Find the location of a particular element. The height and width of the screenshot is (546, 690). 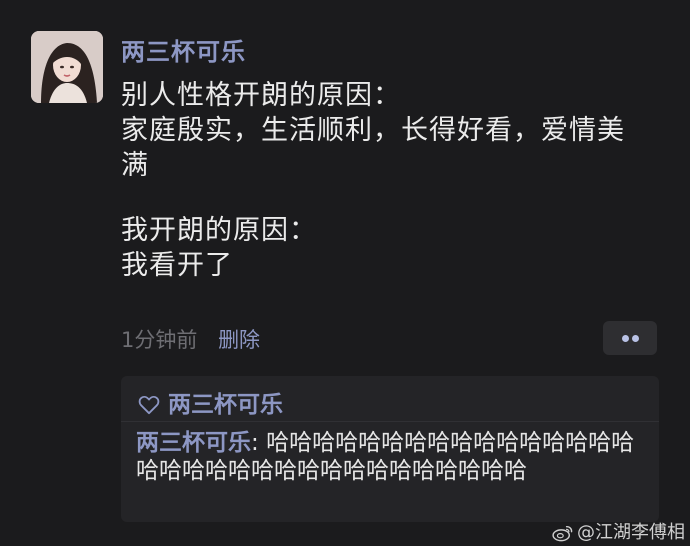

post-meta: 1分钟前 删除 is located at coordinates (190, 339).